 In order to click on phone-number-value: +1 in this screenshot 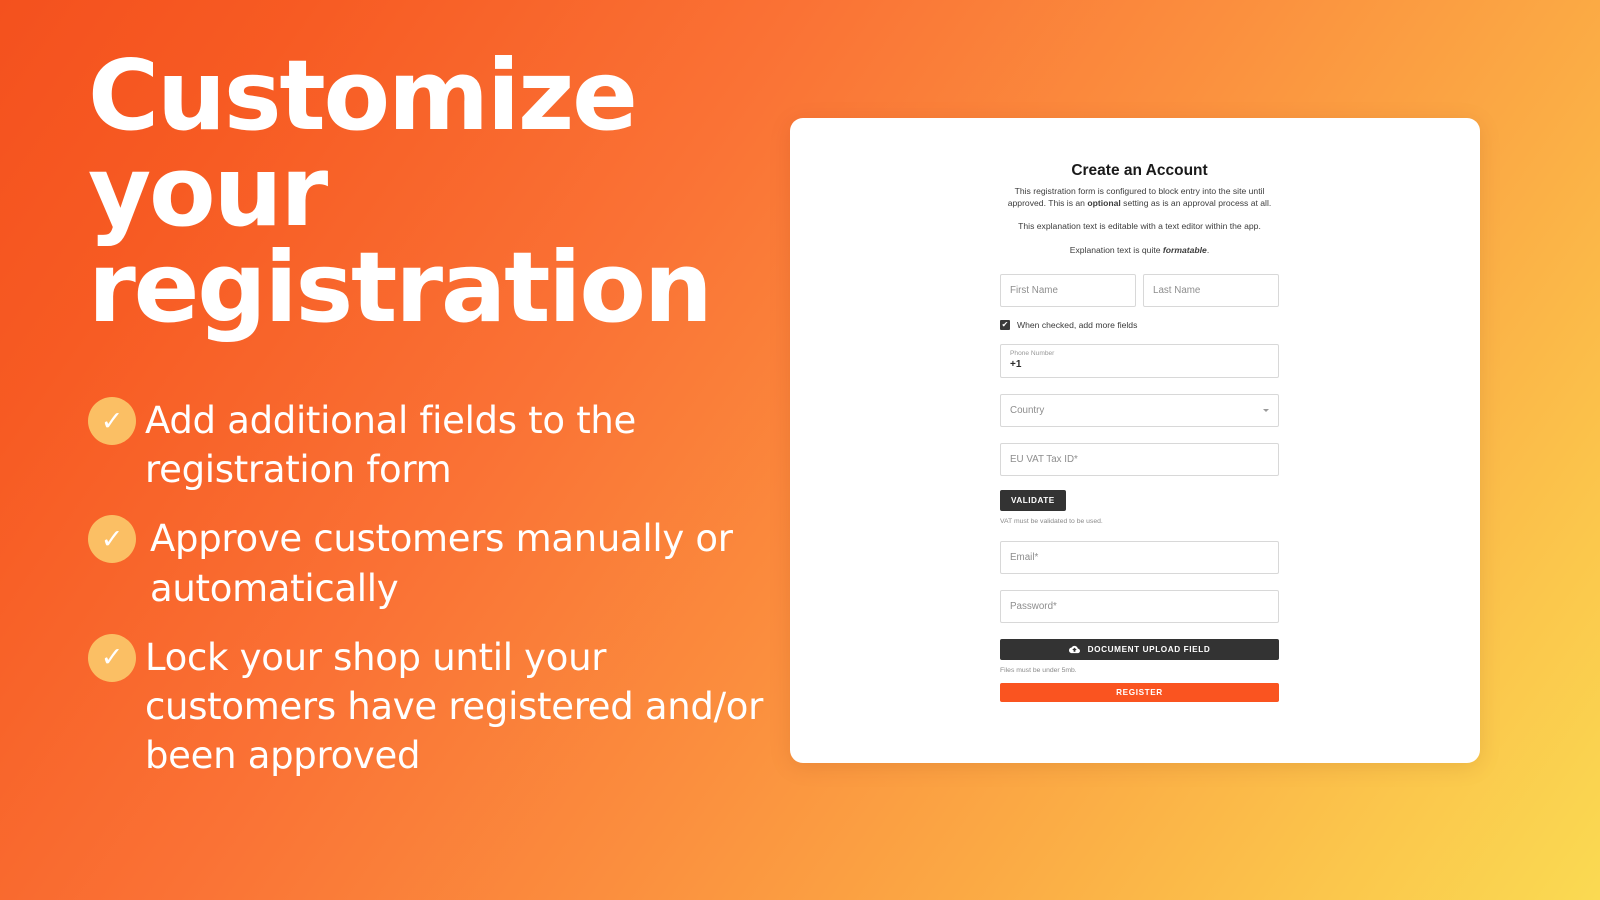, I will do `click(1016, 364)`.